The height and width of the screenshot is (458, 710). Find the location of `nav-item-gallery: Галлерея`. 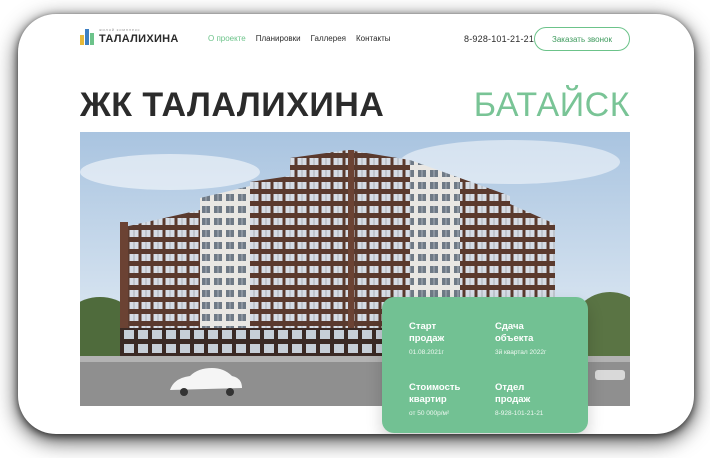

nav-item-gallery: Галлерея is located at coordinates (328, 38).